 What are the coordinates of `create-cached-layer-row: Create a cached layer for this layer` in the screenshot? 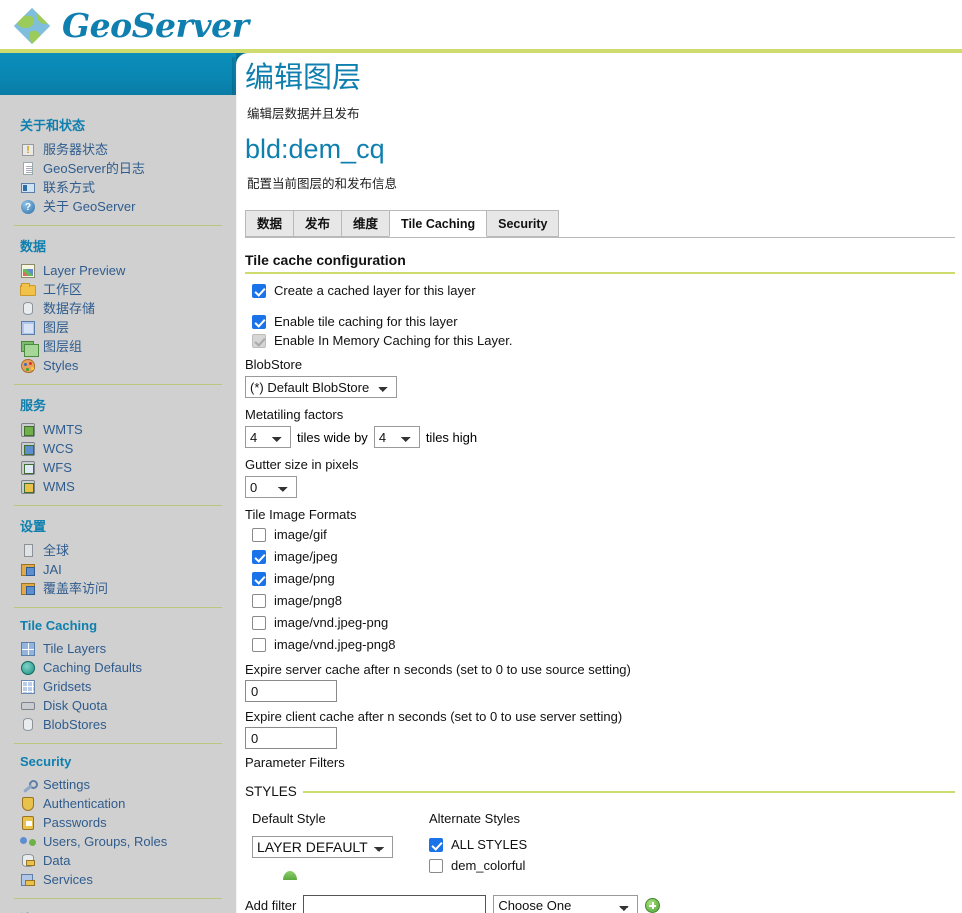 It's located at (600, 290).